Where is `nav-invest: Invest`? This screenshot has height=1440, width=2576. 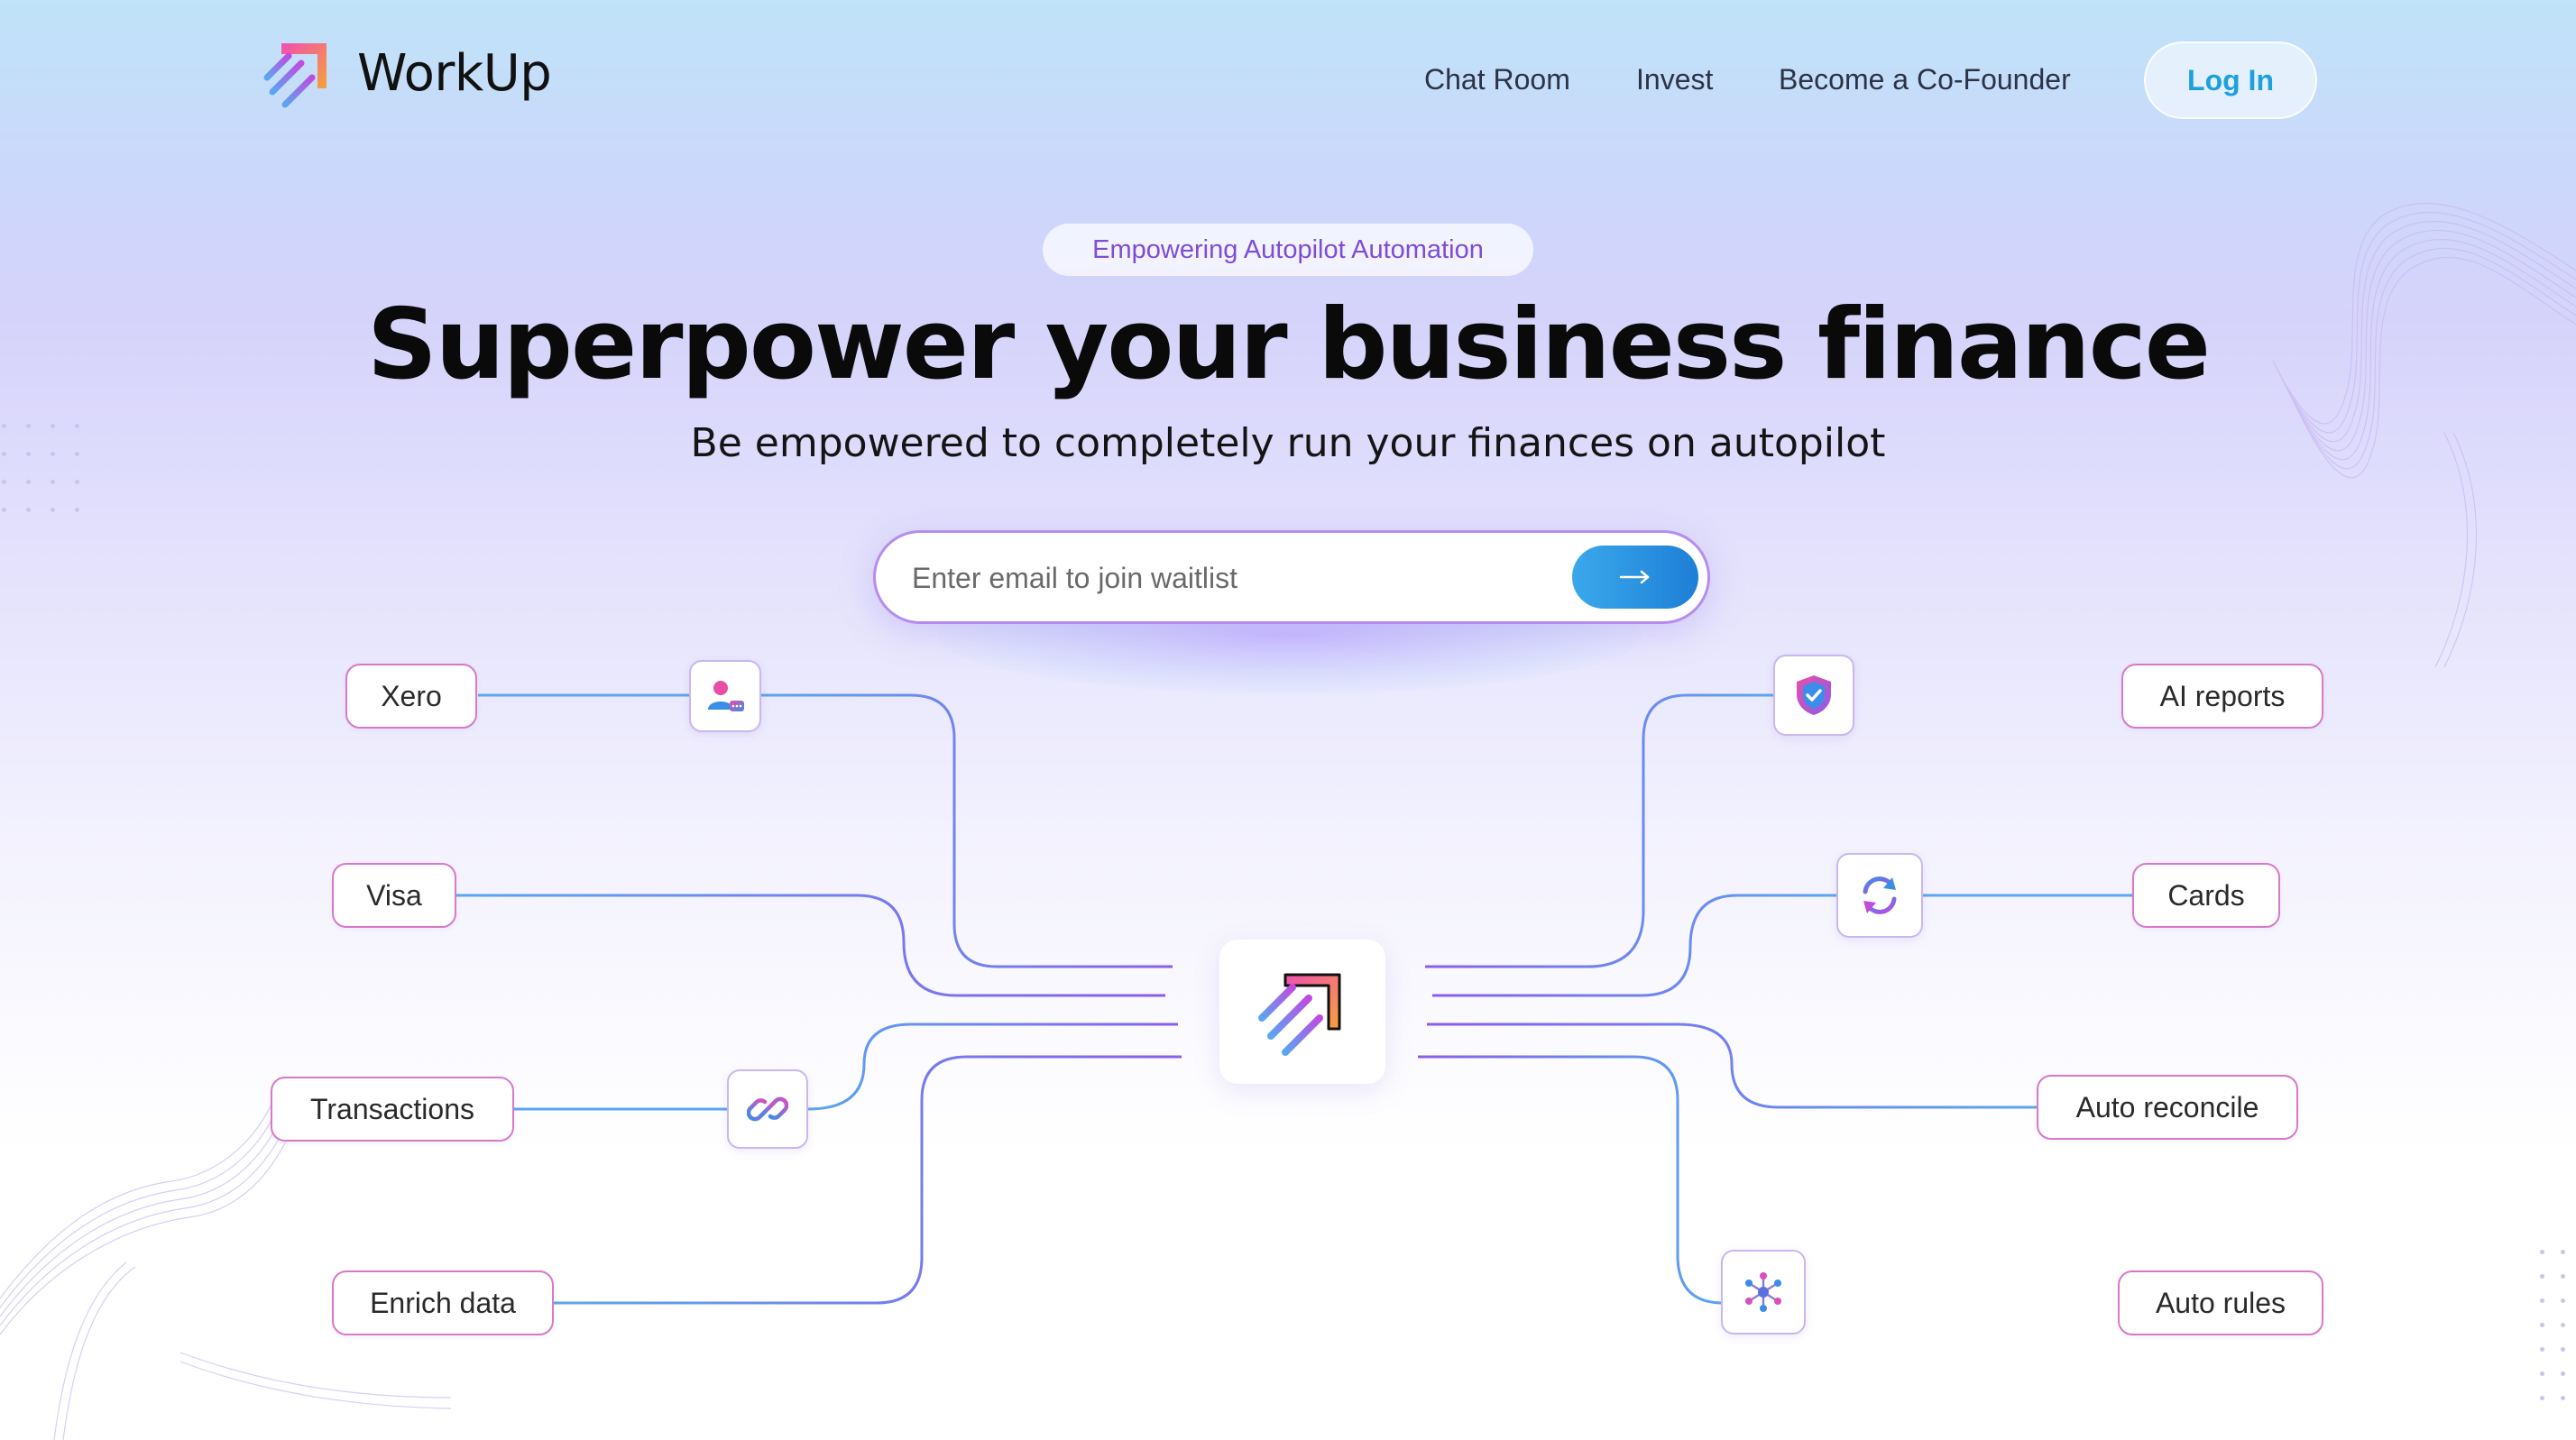
nav-invest: Invest is located at coordinates (1675, 79).